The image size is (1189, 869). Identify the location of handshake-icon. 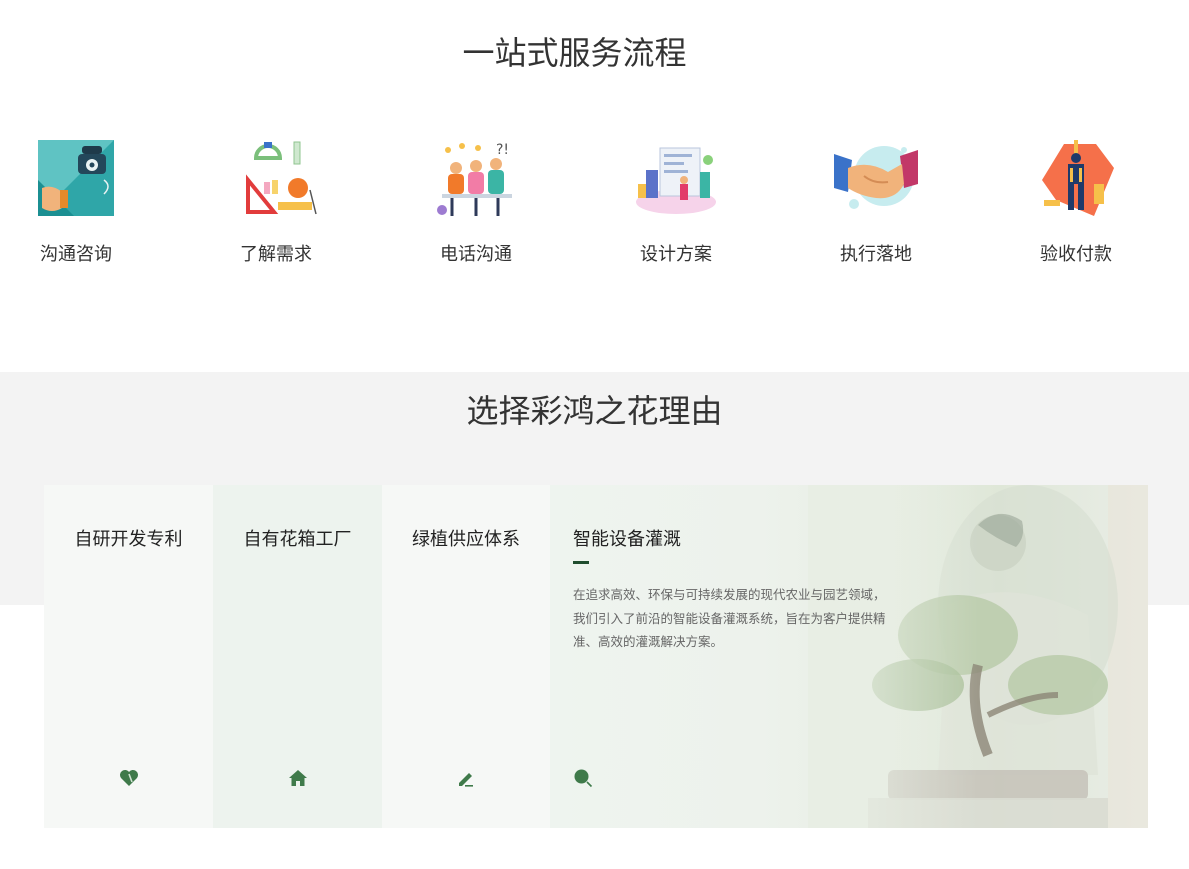
(876, 177).